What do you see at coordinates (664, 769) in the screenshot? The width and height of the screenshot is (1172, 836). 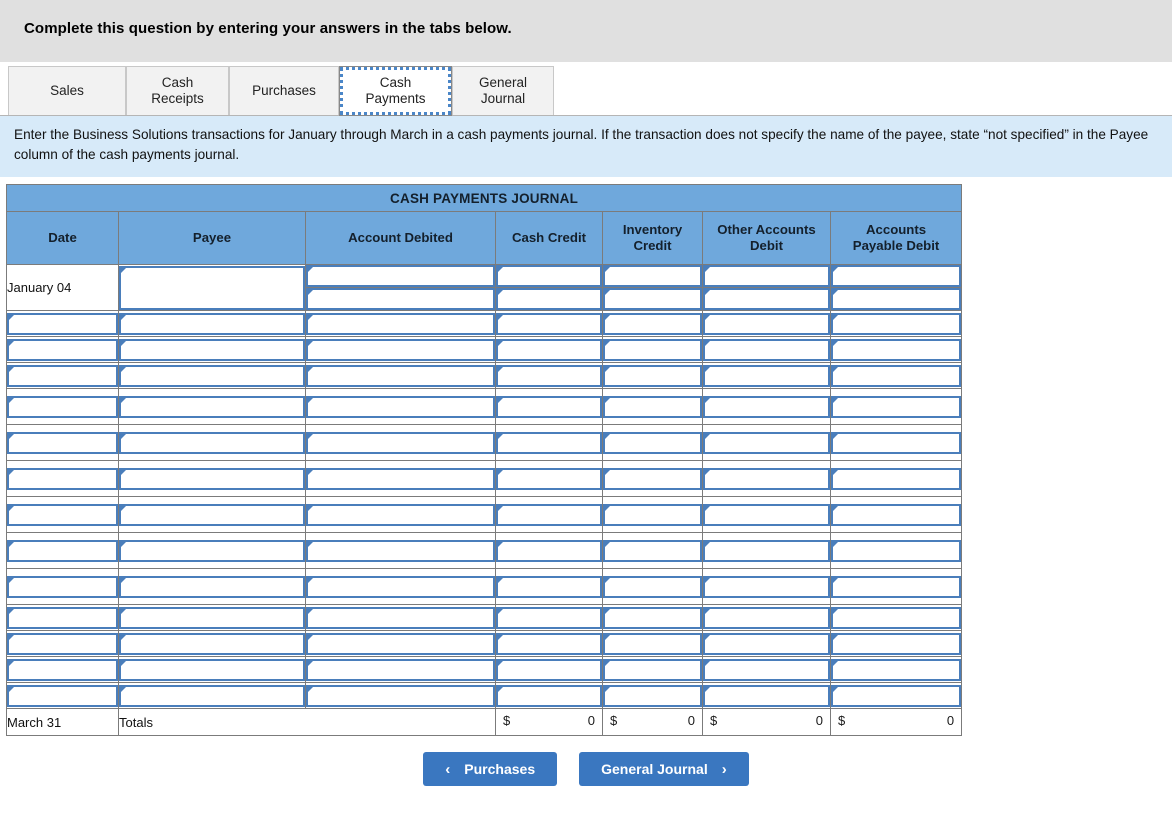 I see `next-general-journal-button: General Journal ›` at bounding box center [664, 769].